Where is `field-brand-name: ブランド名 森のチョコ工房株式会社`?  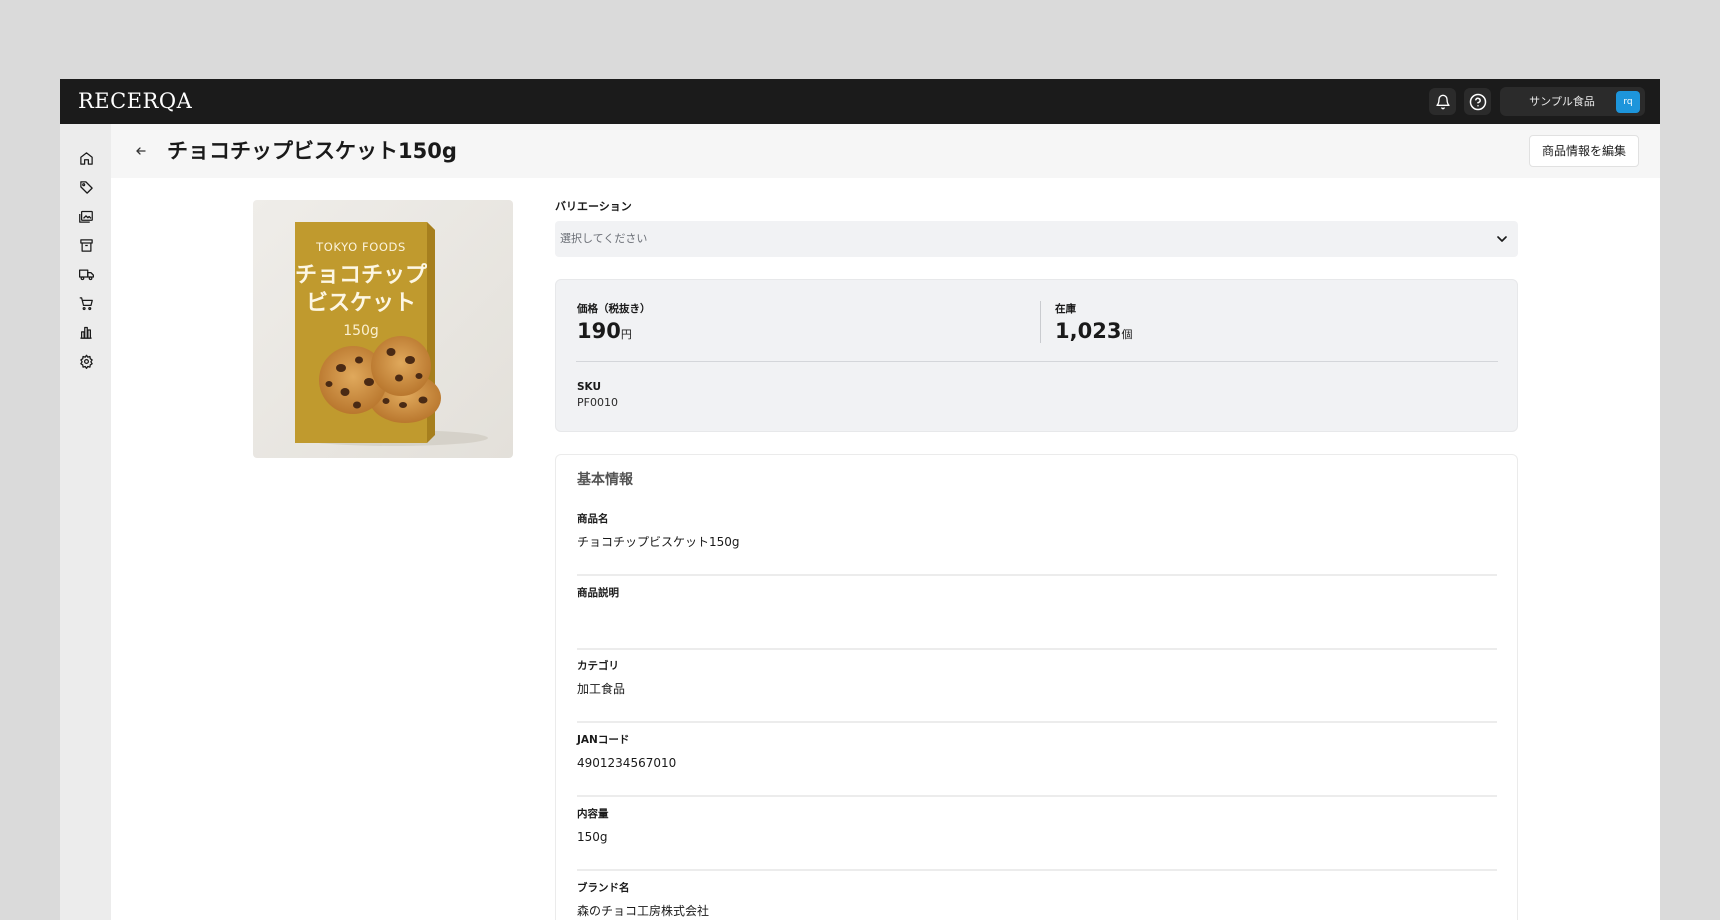
field-brand-name: ブランド名 森のチョコ工房株式会社 is located at coordinates (1037, 900).